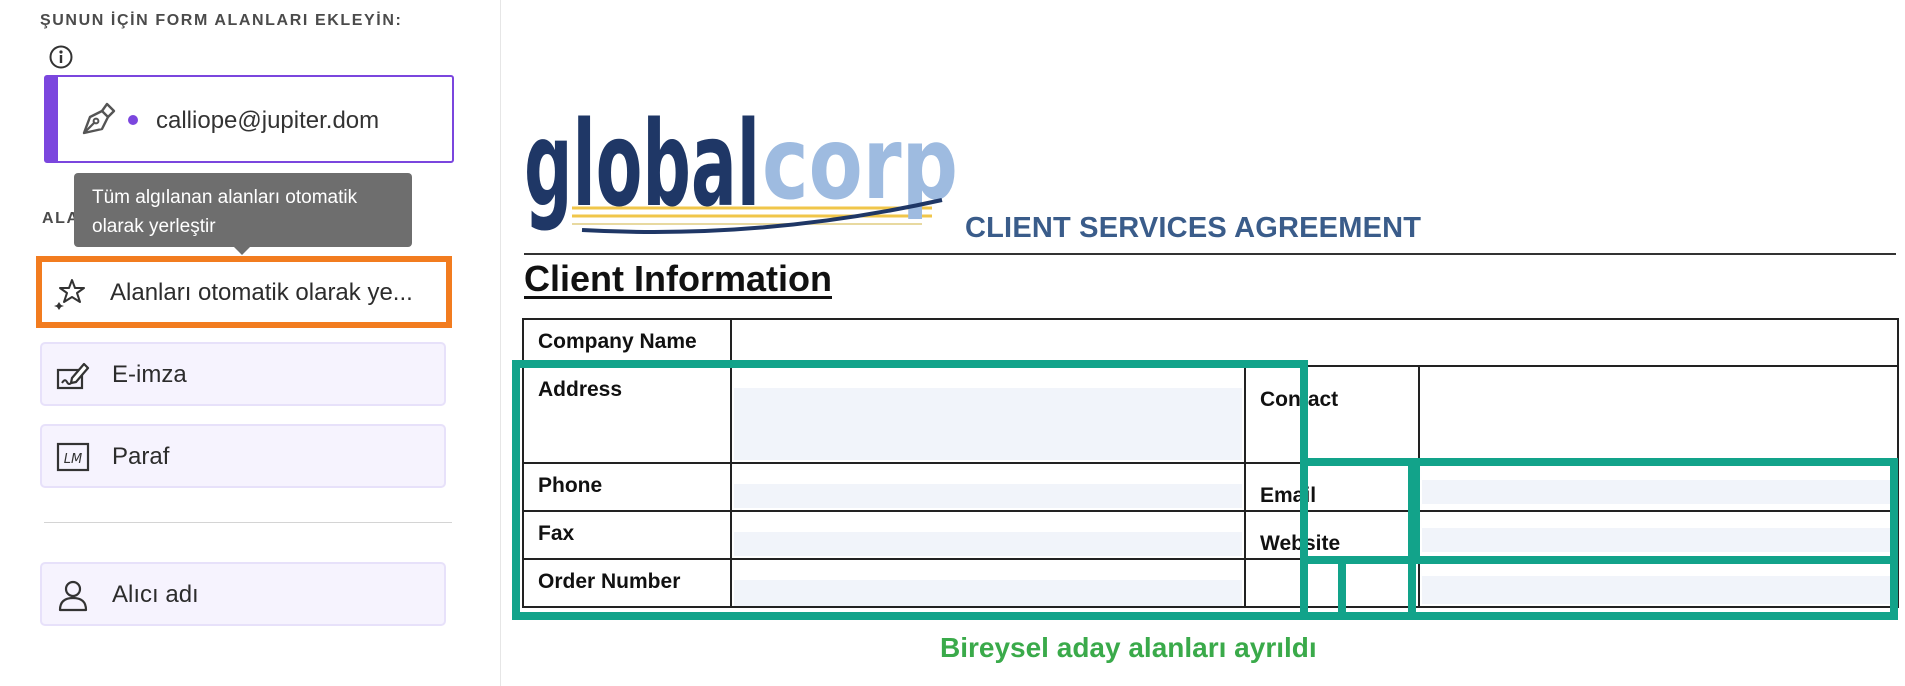 The width and height of the screenshot is (1905, 686). I want to click on panel-title: ŞUNUN İÇİN FORM ALANLARI EKLEYİN:, so click(221, 20).